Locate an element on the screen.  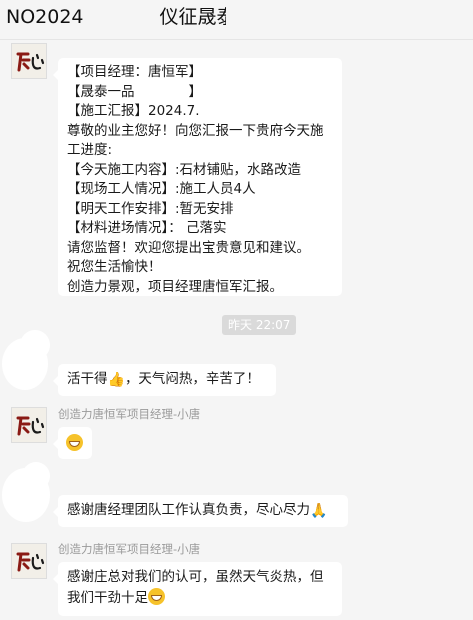
message-bubble: 活干得👍，天气闷热，辛苦了！ is located at coordinates (164, 380).